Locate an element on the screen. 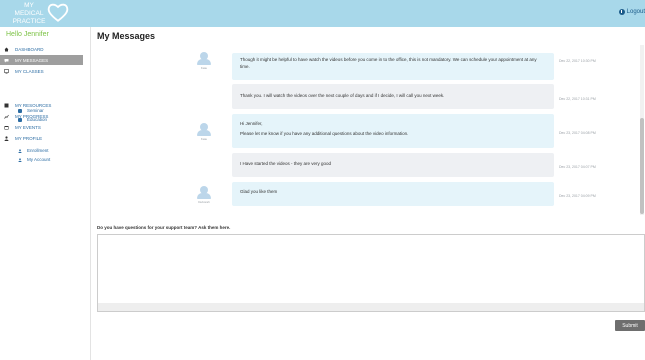 The height and width of the screenshot is (360, 645). sidebar-subitem-enrollment: Enrollment is located at coordinates (33, 150).